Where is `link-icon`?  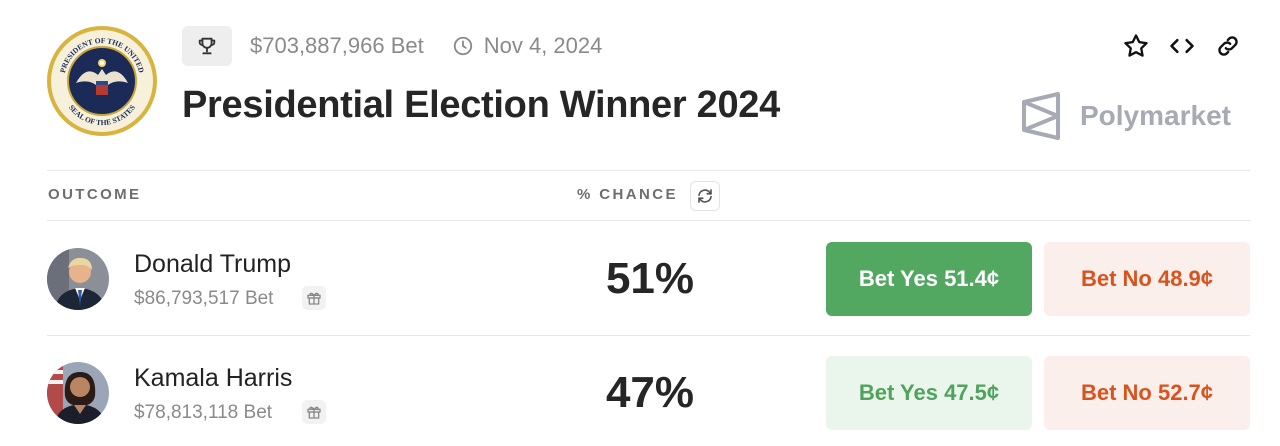 link-icon is located at coordinates (1228, 46).